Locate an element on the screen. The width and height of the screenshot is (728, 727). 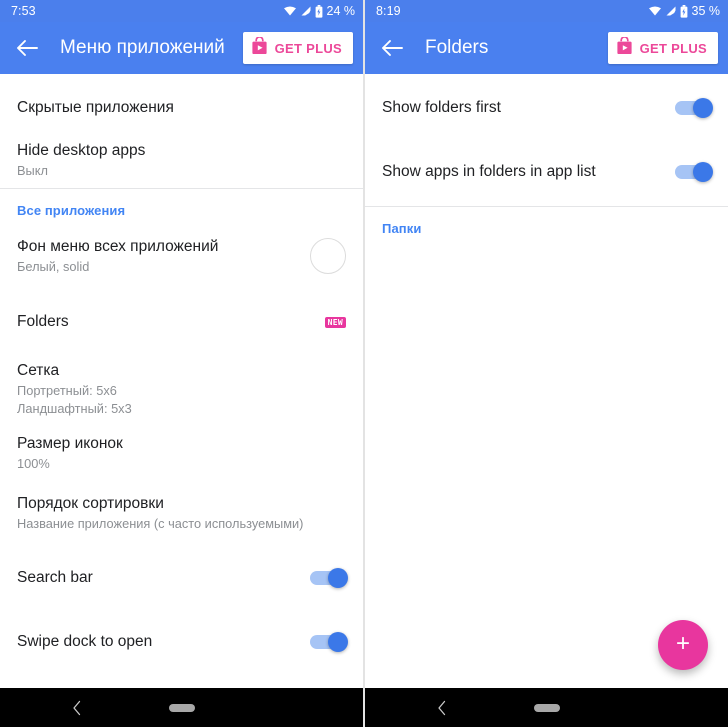
row-text: Show folders first is located at coordinates (441, 107).